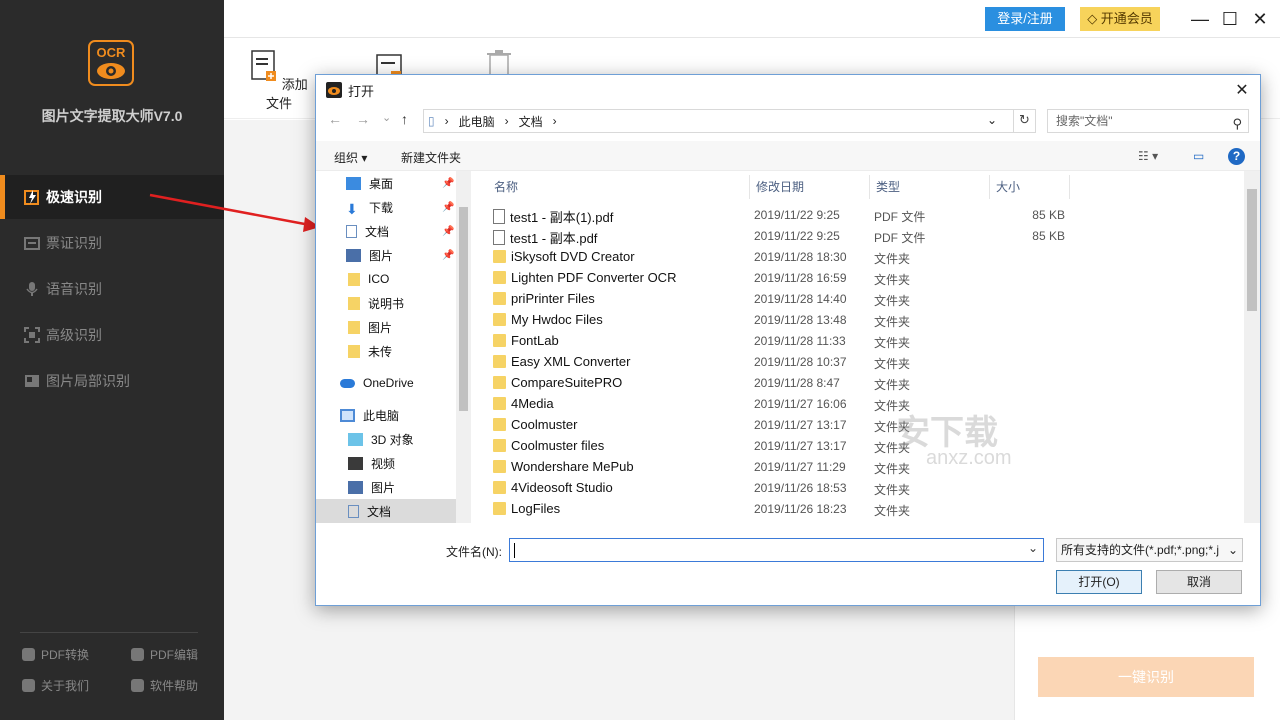 The image size is (1280, 720). Describe the element at coordinates (386, 463) in the screenshot. I see `tree-item-videos: 视频` at that location.